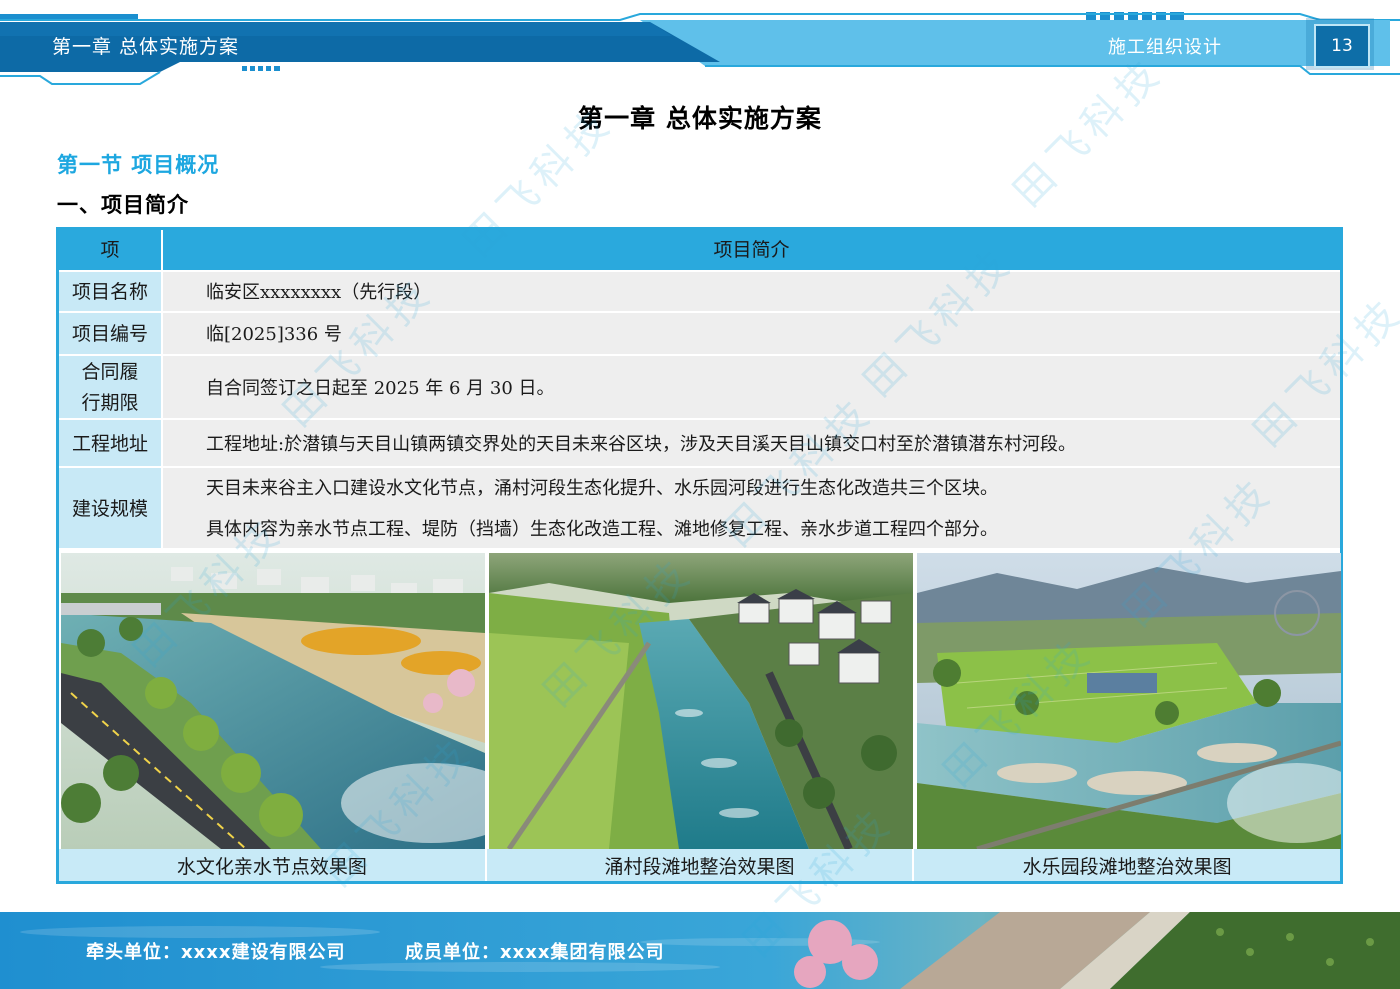 The width and height of the screenshot is (1400, 989). What do you see at coordinates (1129, 701) in the screenshot?
I see `rendering-image-water-park-section` at bounding box center [1129, 701].